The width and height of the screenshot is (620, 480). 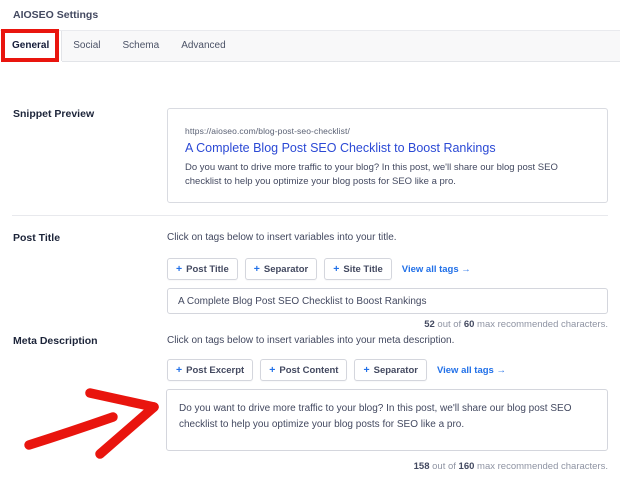 What do you see at coordinates (203, 46) in the screenshot?
I see `tab-advanced: Advanced` at bounding box center [203, 46].